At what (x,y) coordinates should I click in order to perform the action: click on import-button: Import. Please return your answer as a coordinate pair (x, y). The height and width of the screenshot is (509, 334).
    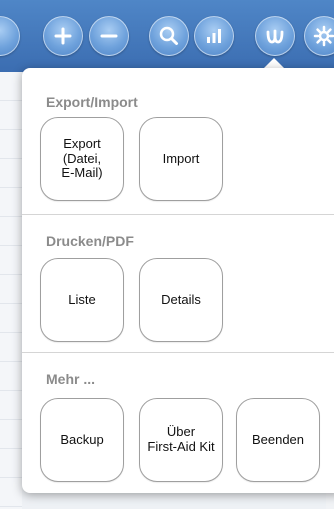
    Looking at the image, I should click on (181, 159).